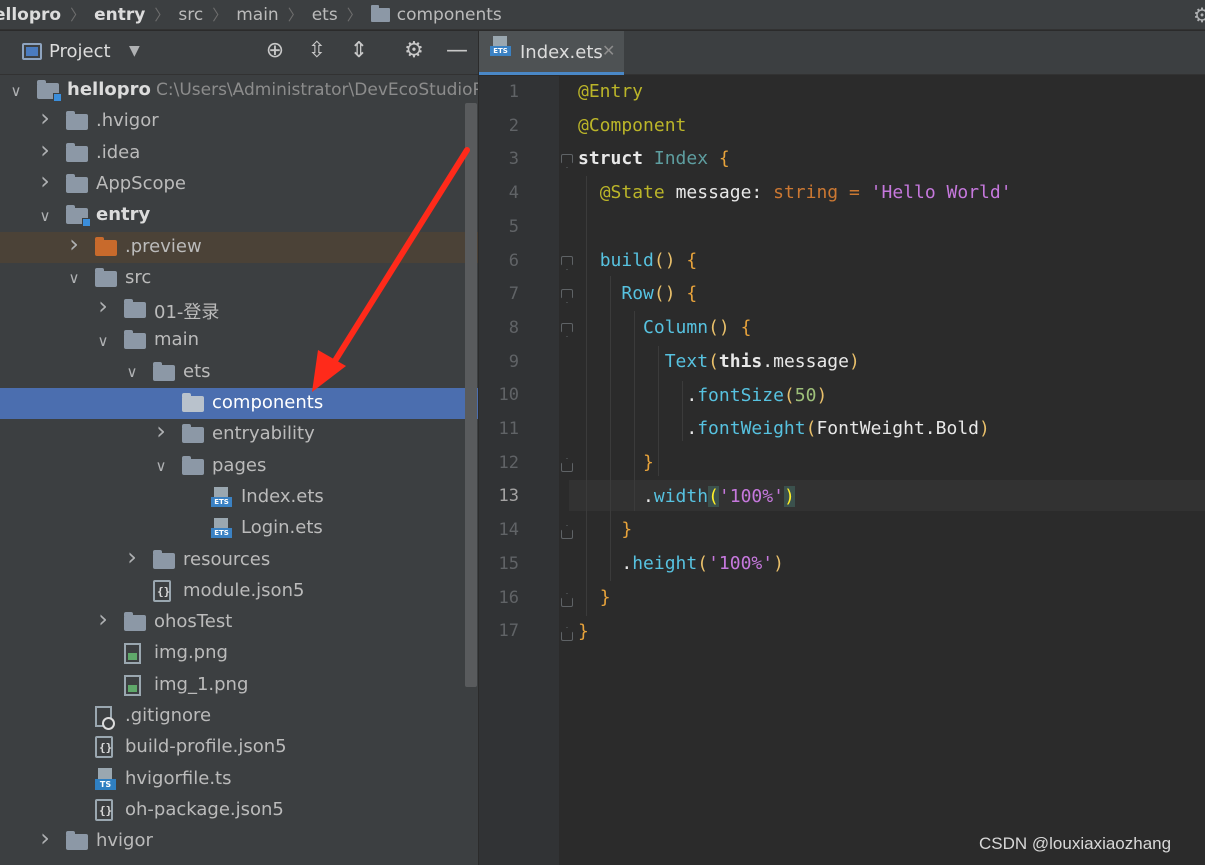  What do you see at coordinates (239, 653) in the screenshot?
I see `tree-item: img.png` at bounding box center [239, 653].